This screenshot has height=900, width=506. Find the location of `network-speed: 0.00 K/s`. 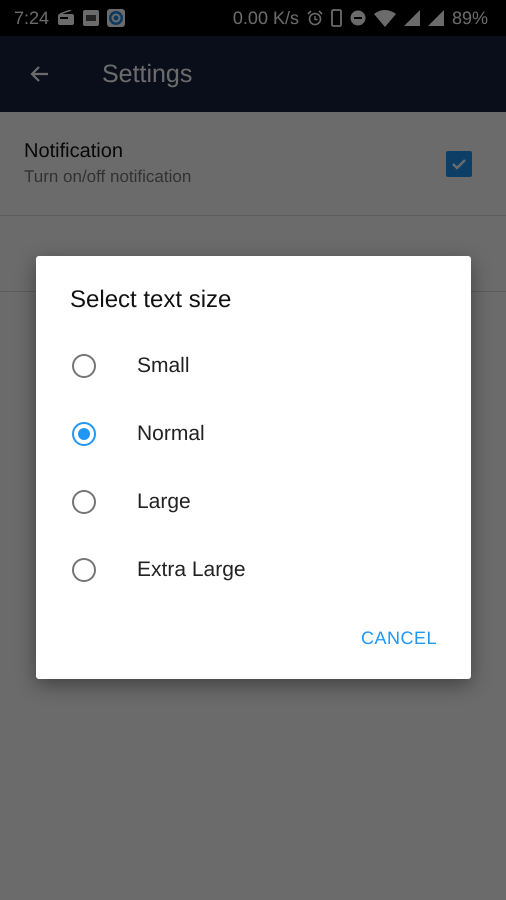

network-speed: 0.00 K/s is located at coordinates (265, 18).